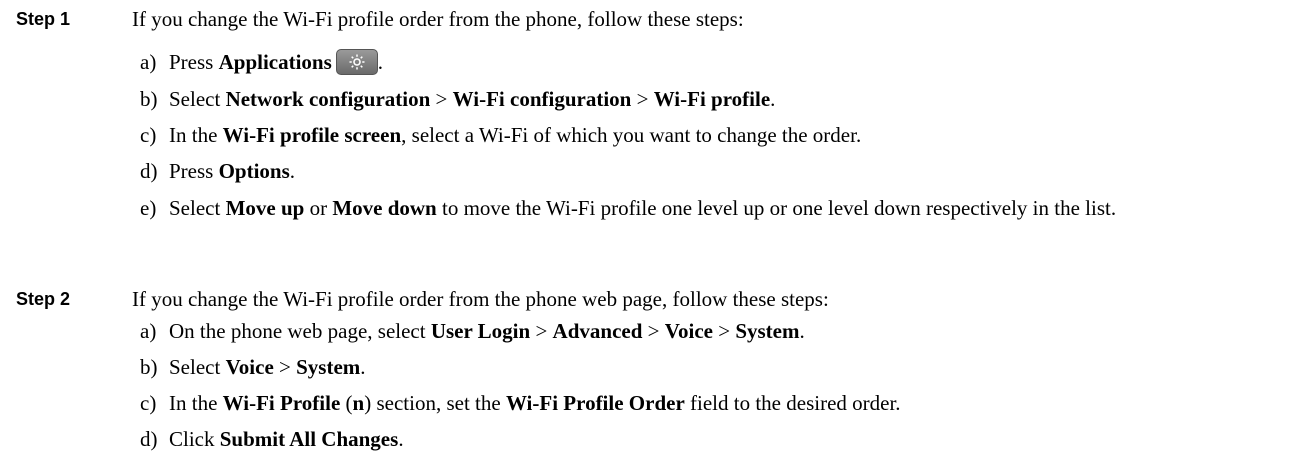  What do you see at coordinates (710, 175) in the screenshot?
I see `list-item: d) Press Options.` at bounding box center [710, 175].